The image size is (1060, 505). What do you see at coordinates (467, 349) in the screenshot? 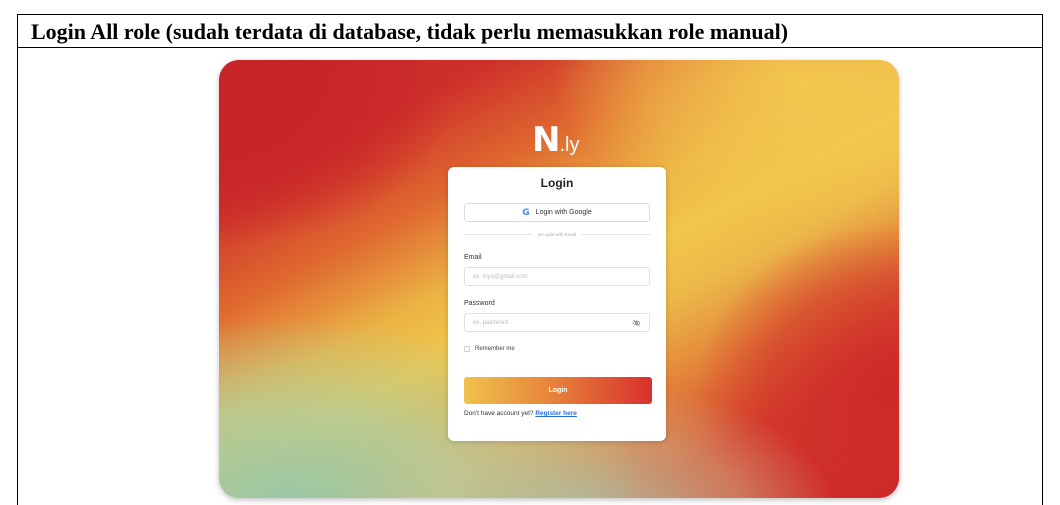
I see `remember-checkbox` at bounding box center [467, 349].